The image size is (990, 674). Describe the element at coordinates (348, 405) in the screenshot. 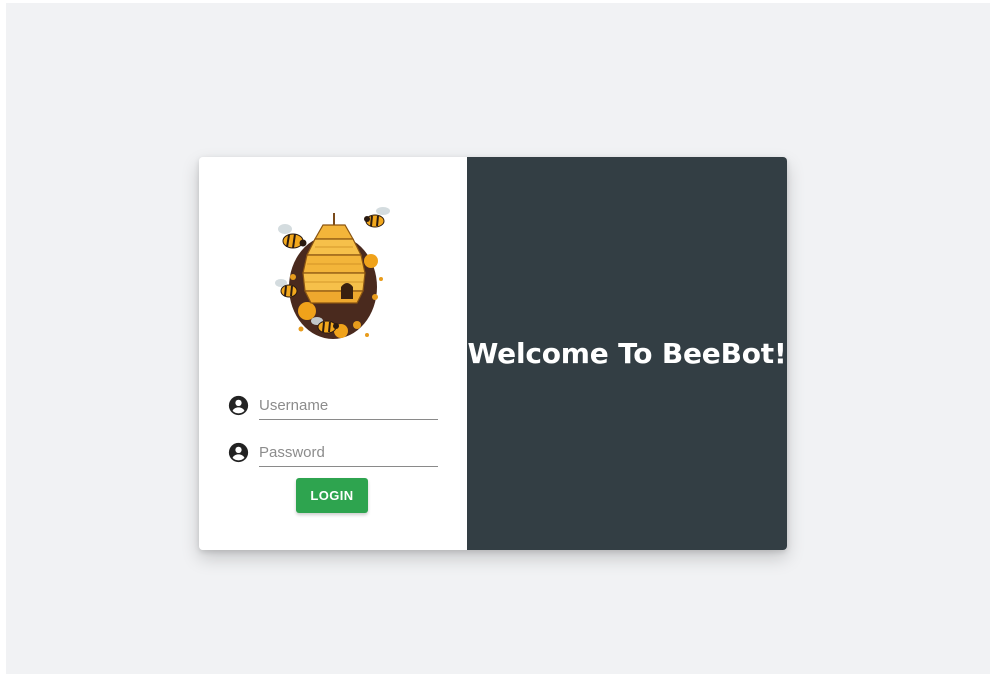

I see `username-input` at that location.